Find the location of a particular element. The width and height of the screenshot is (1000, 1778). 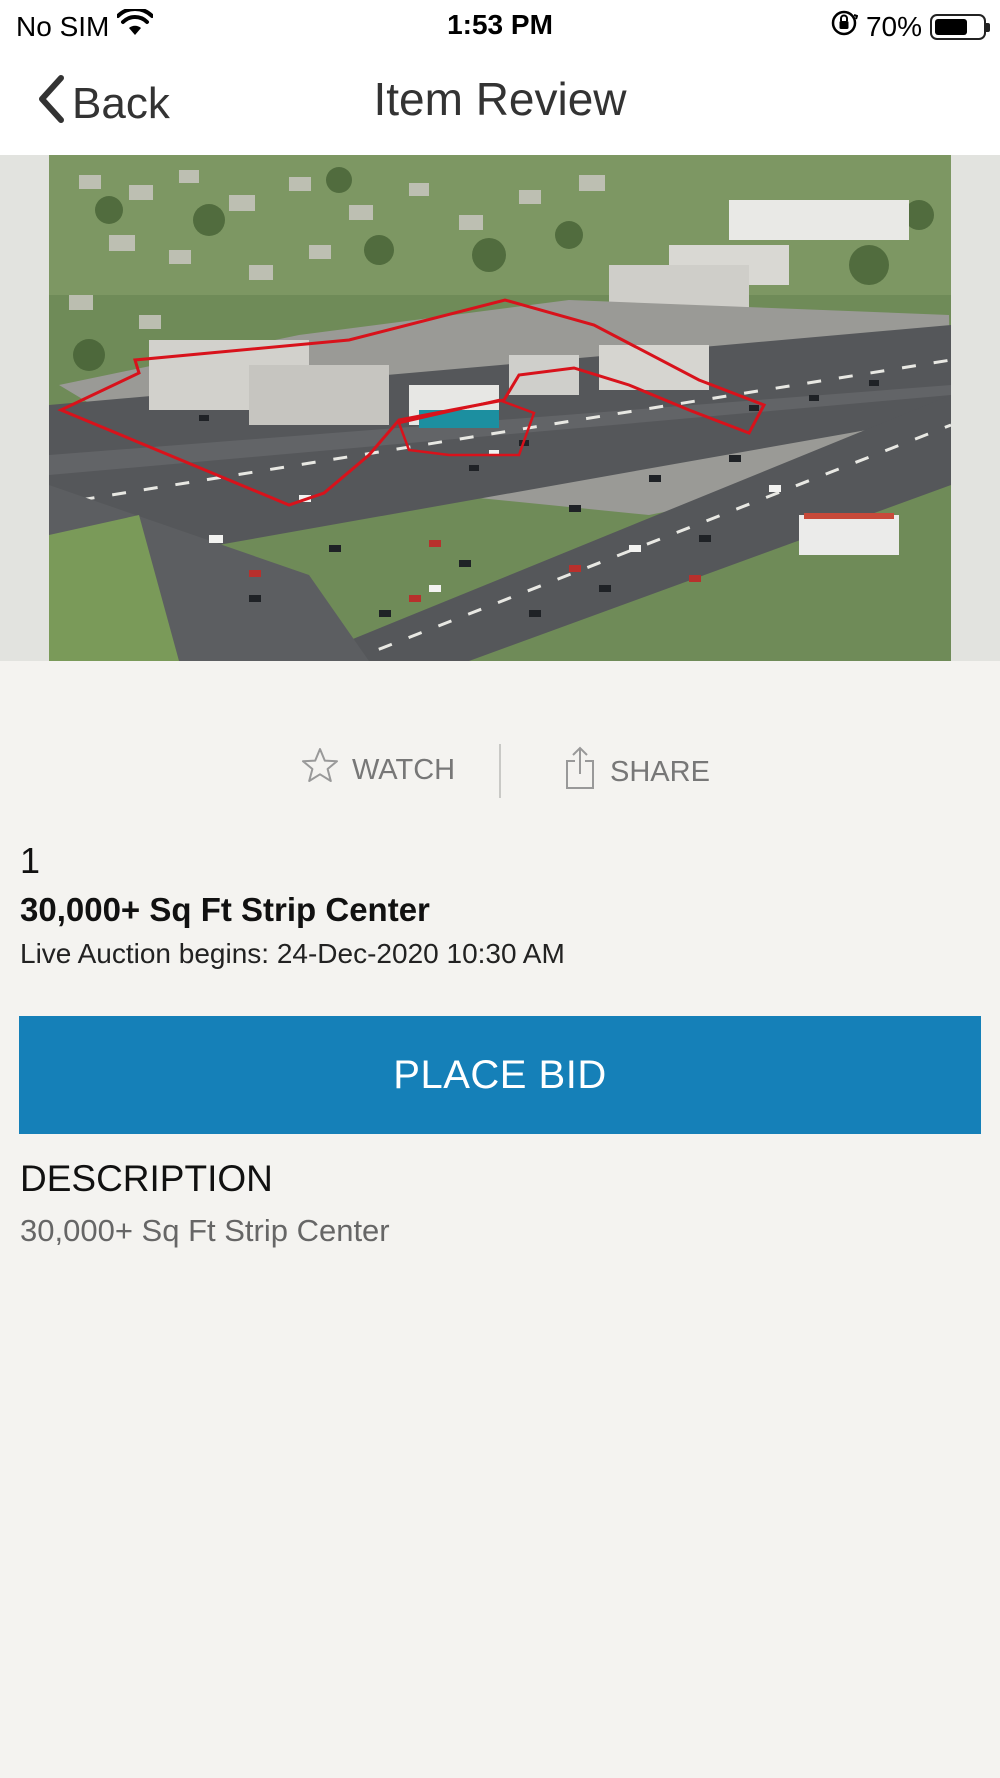

item-title: 30,000+ Sq Ft Strip Center is located at coordinates (225, 909).